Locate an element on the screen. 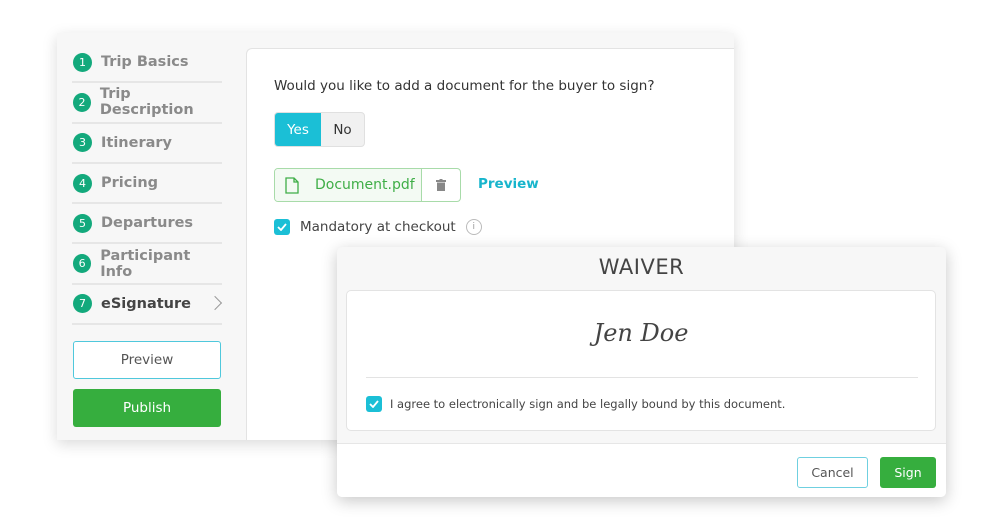 This screenshot has width=1000, height=531. publish-button: Publish is located at coordinates (147, 408).